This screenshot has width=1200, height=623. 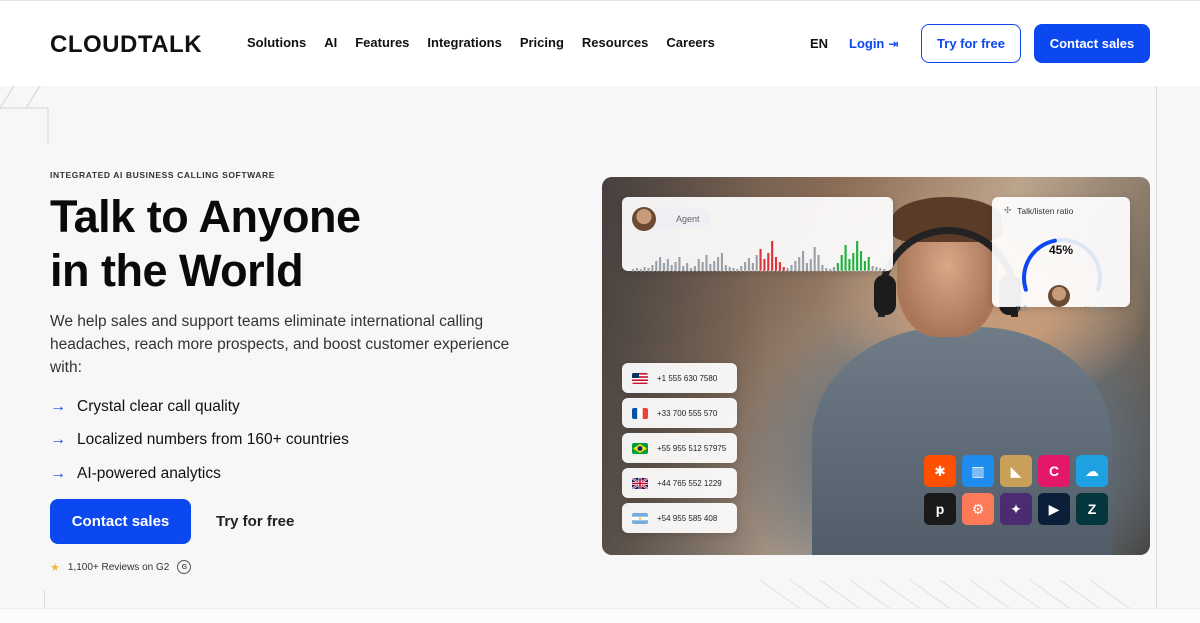 What do you see at coordinates (1061, 250) in the screenshot?
I see `ratio-percent: 45%` at bounding box center [1061, 250].